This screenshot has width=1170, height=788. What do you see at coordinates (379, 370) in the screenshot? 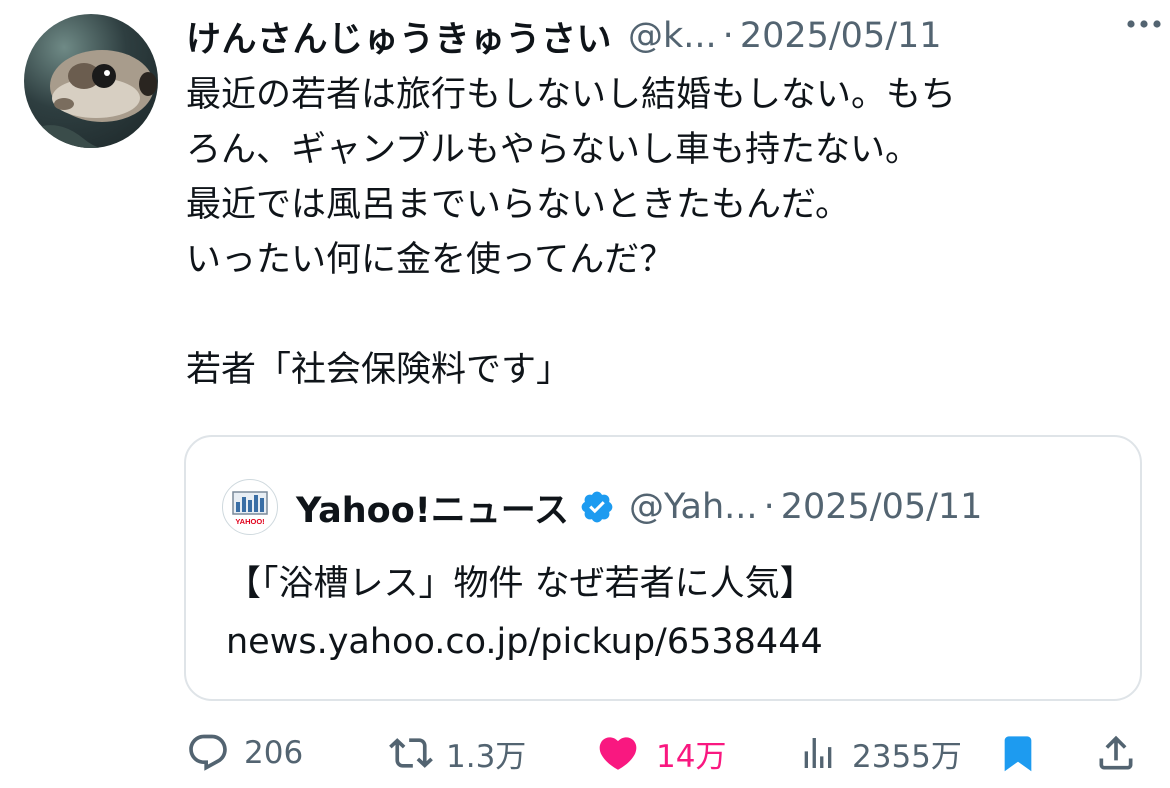
I see `tweet-text-line: 若者「社会保険料です」` at bounding box center [379, 370].